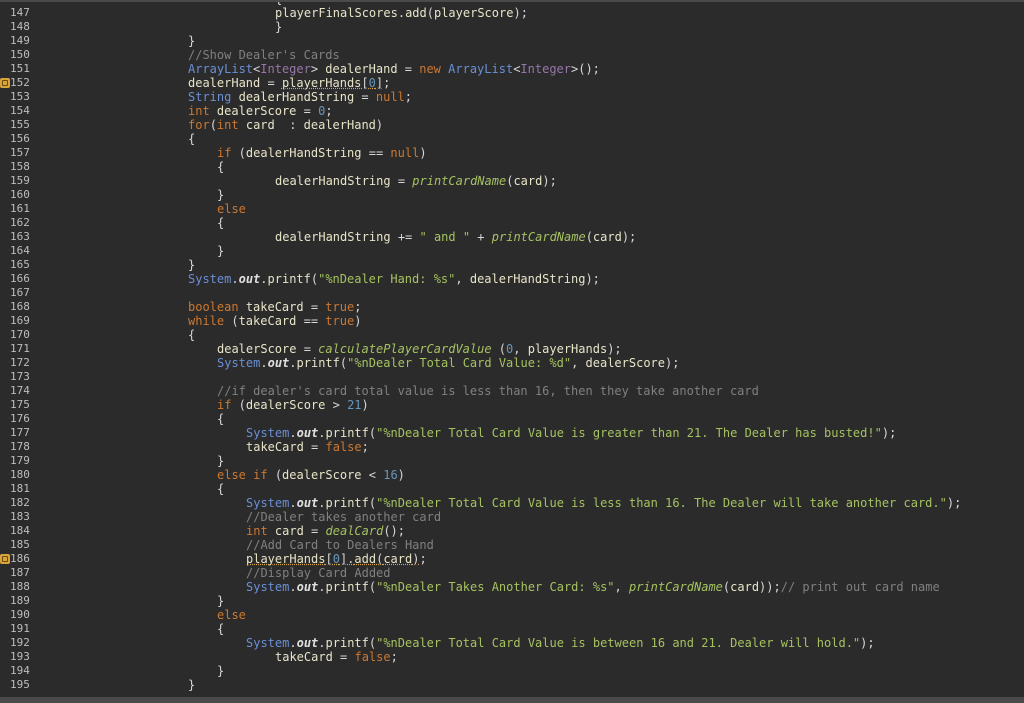 Image resolution: width=1024 pixels, height=703 pixels. Describe the element at coordinates (285, 125) in the screenshot. I see `code-text: for(int card : dealerHand)` at that location.